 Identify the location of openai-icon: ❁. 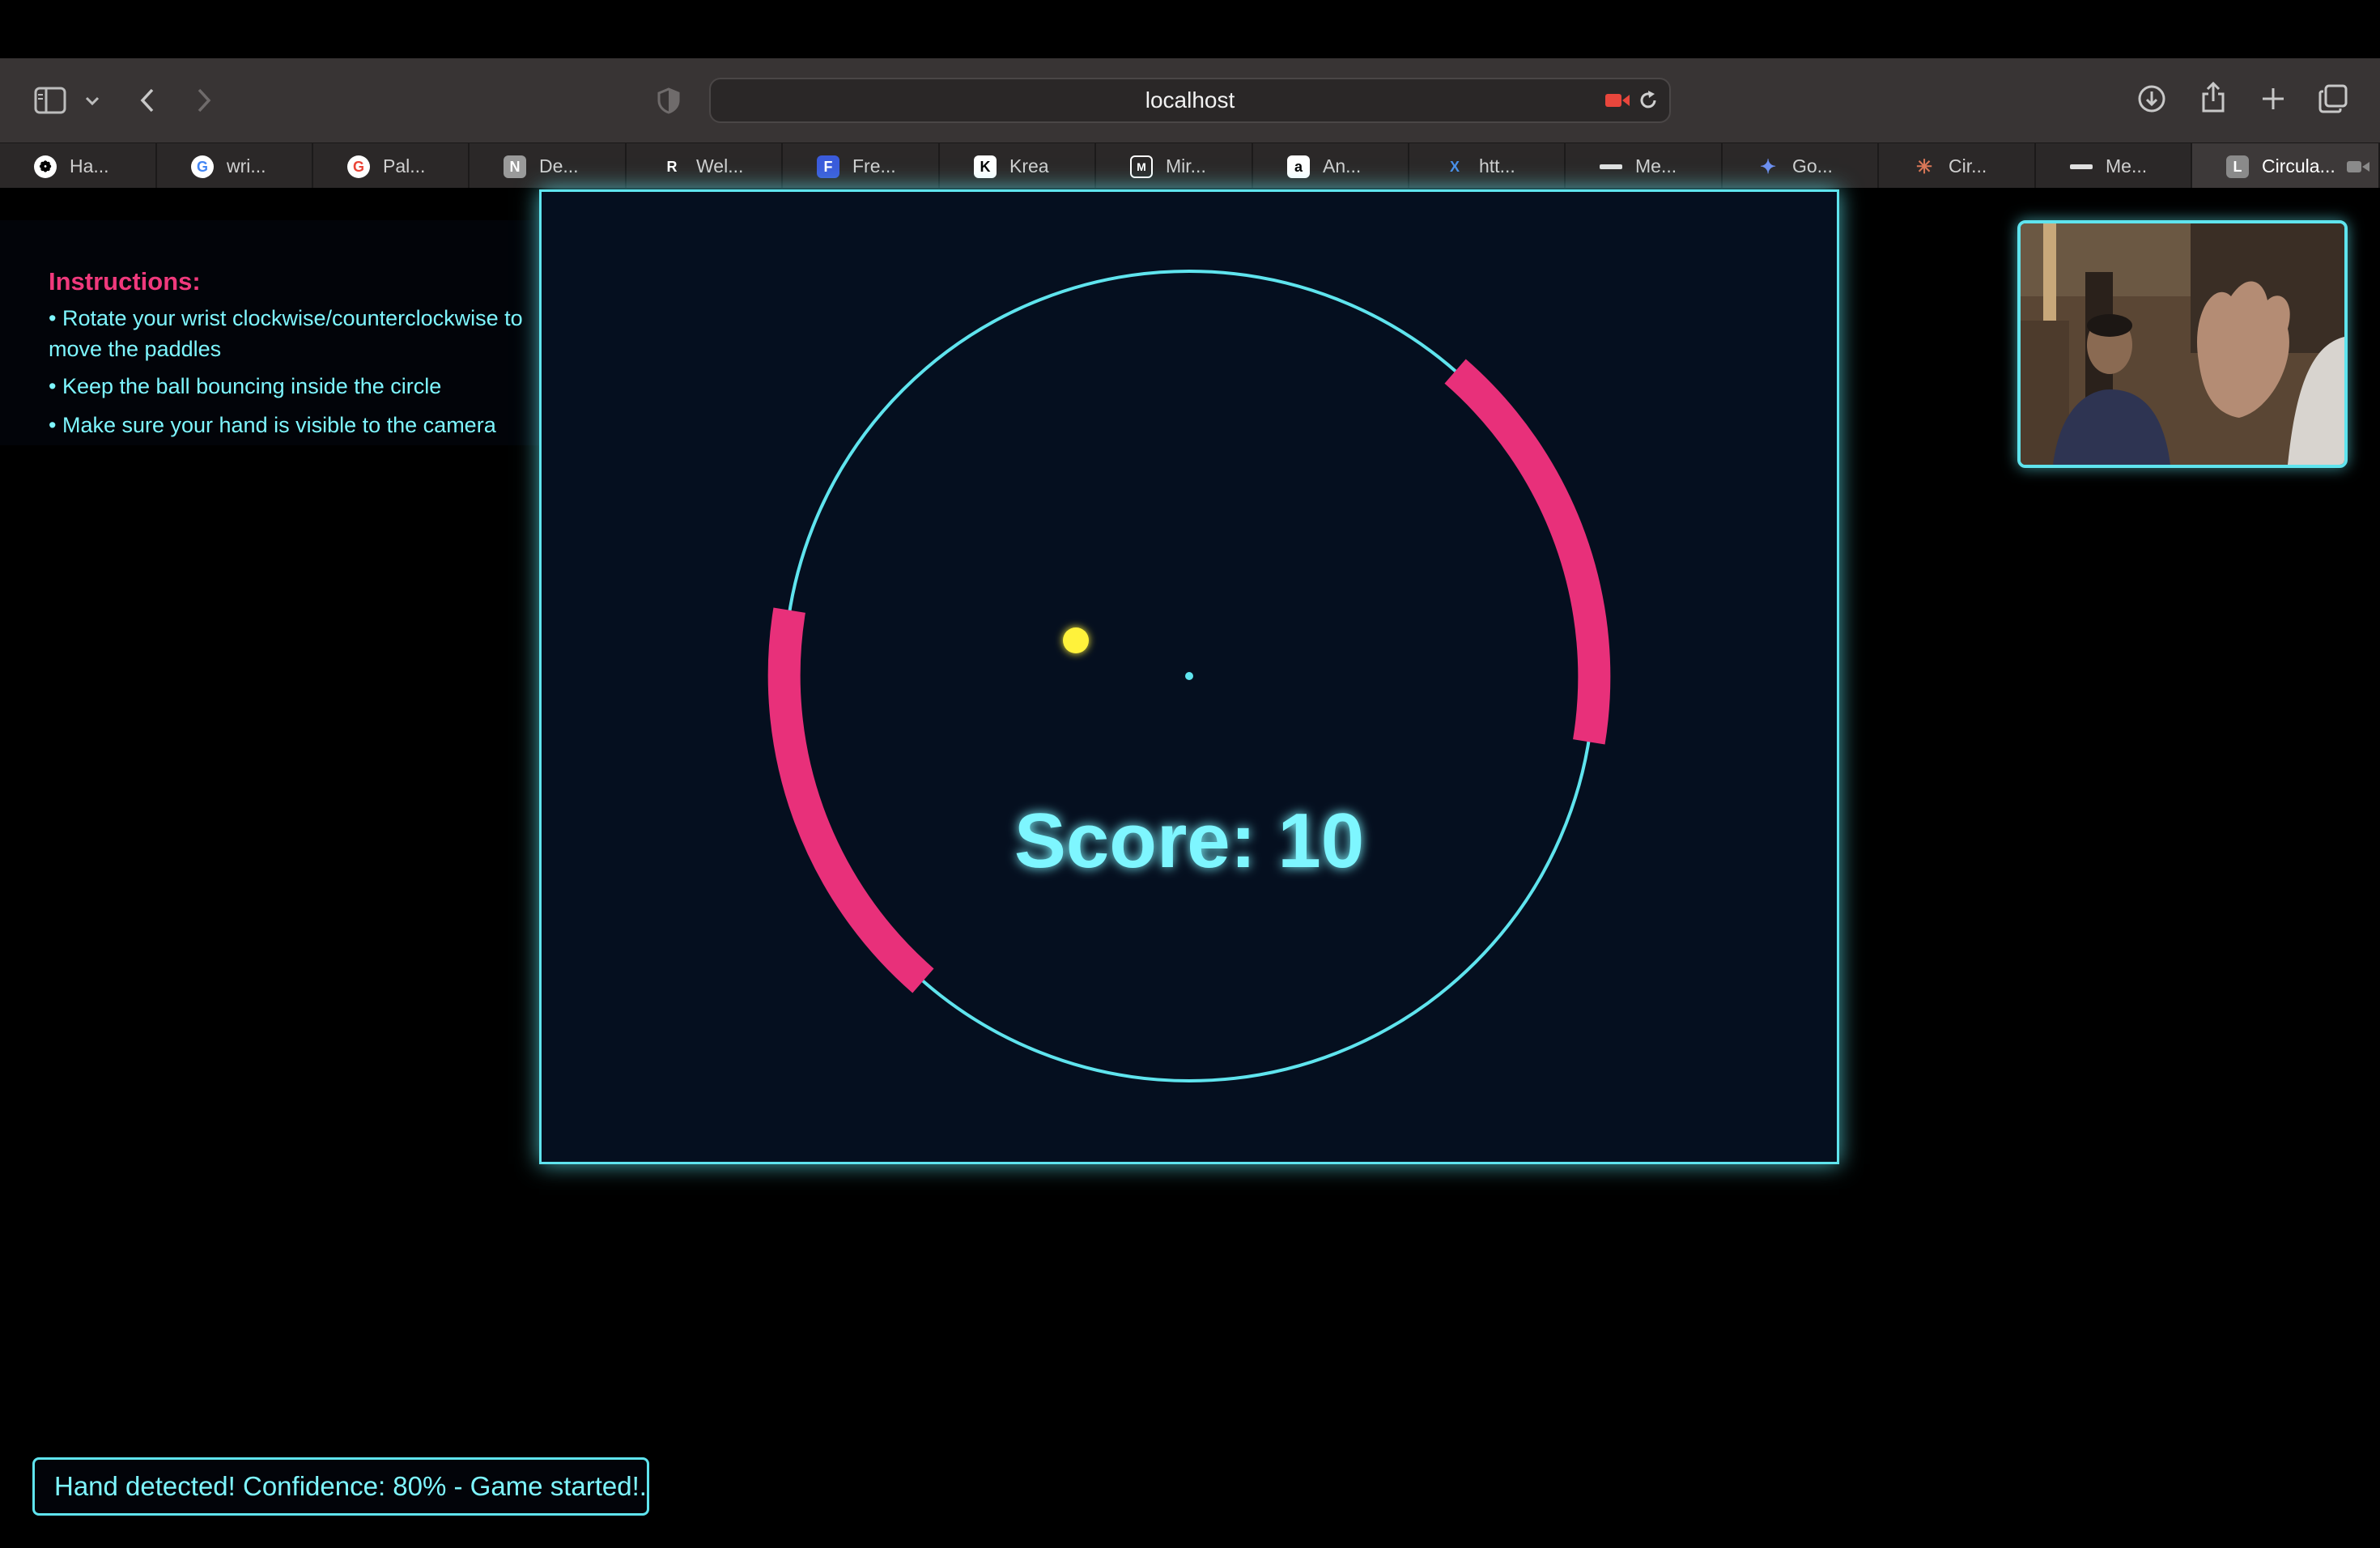
(46, 166).